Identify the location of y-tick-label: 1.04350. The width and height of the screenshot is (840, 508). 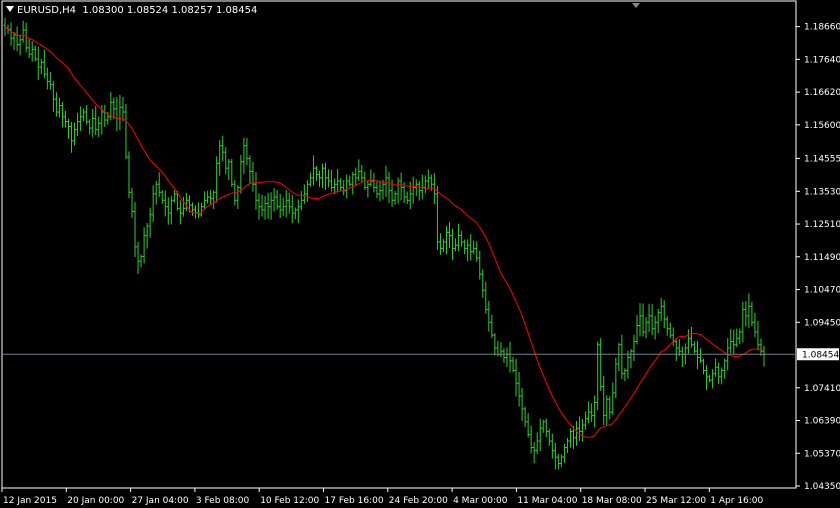
(822, 487).